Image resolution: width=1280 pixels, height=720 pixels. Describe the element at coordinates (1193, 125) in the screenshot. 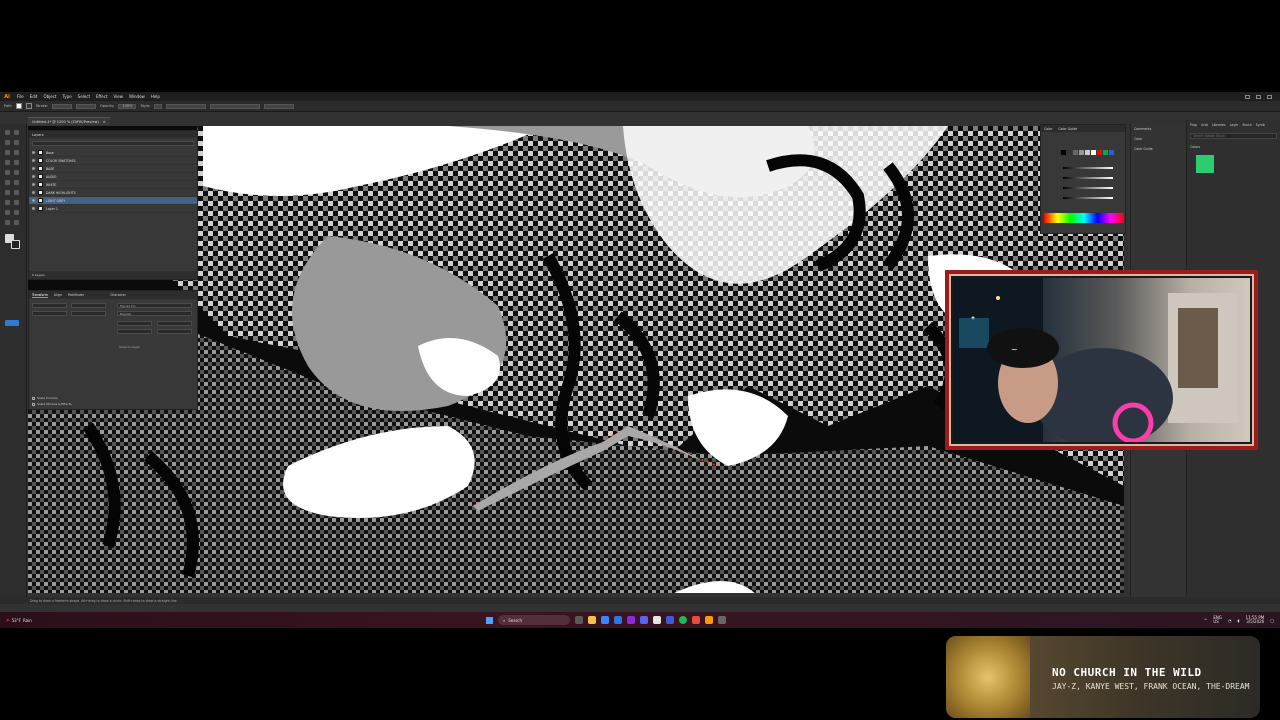

I see `tab-properties: Prop` at that location.